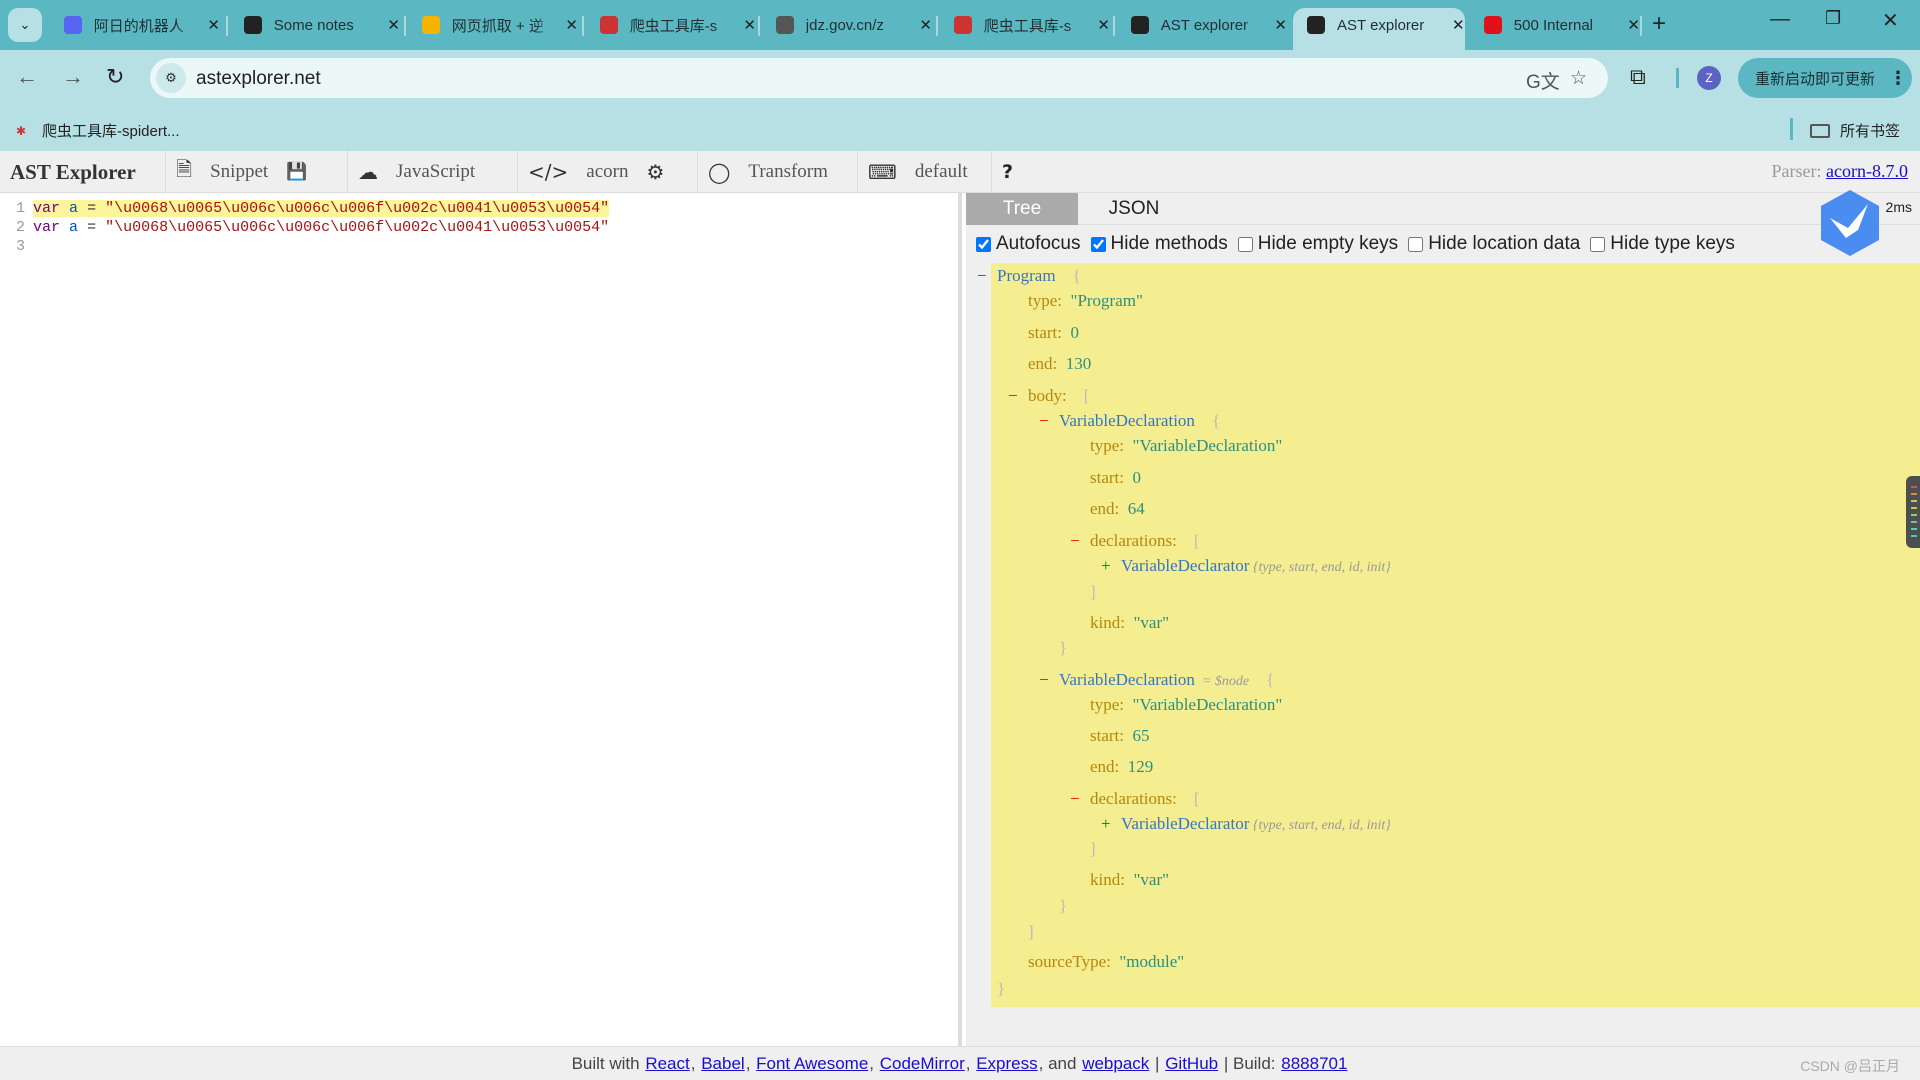  What do you see at coordinates (1134, 209) in the screenshot?
I see `tab-json: JSON` at bounding box center [1134, 209].